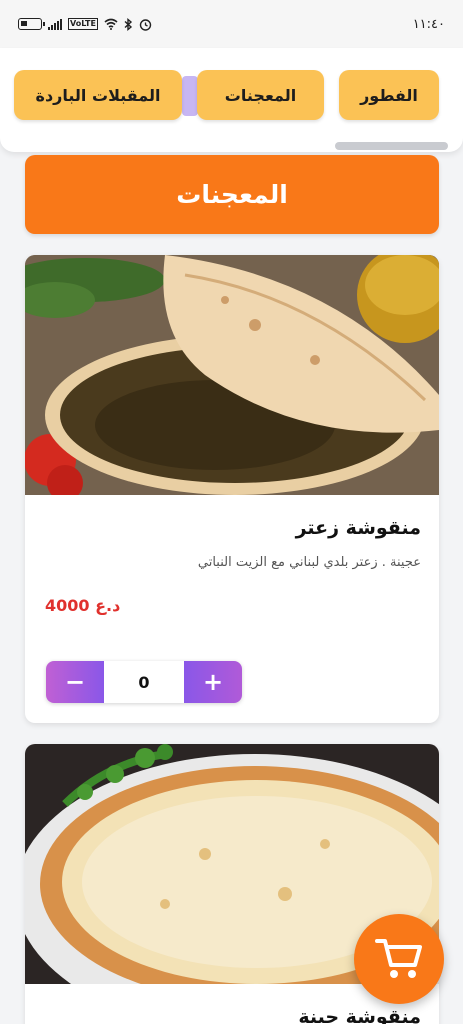  I want to click on product-name: منقوشة زعتر, so click(358, 528).